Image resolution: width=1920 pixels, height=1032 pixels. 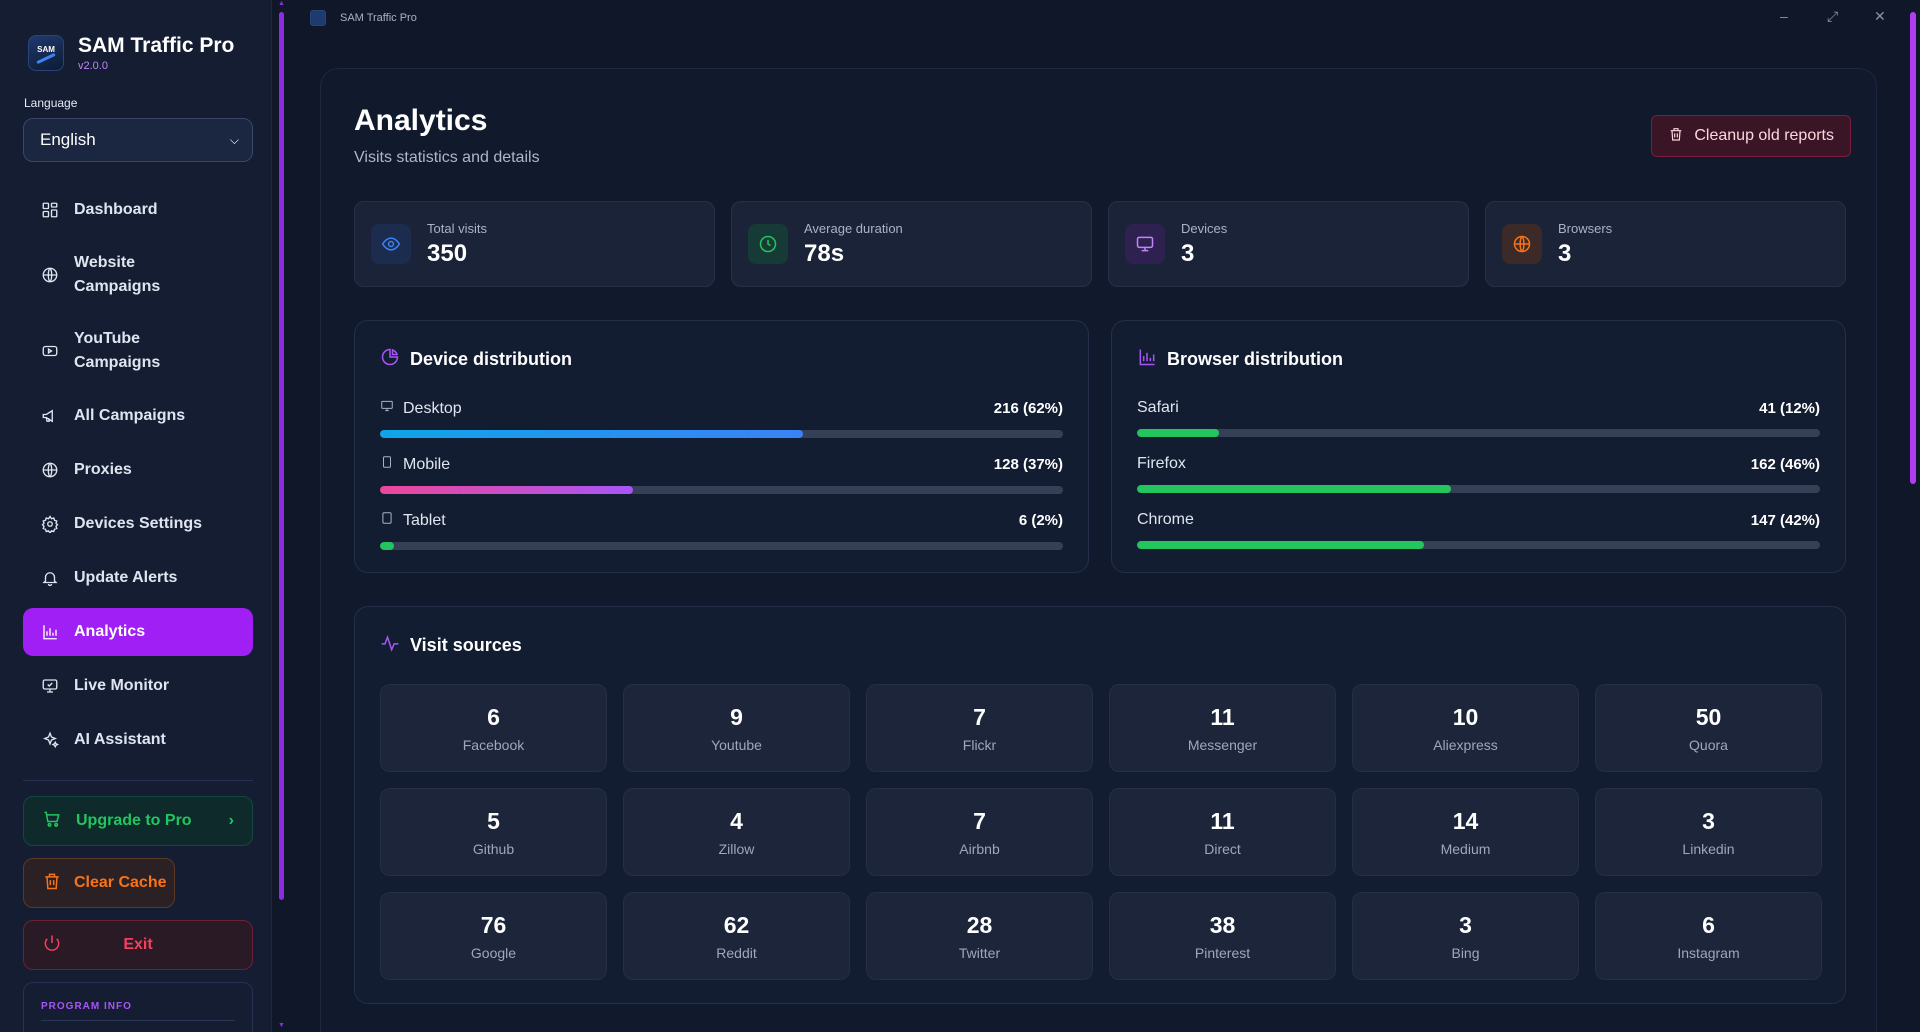 I want to click on browser-row-firefox: Firefox 162 (46%), so click(x=1478, y=474).